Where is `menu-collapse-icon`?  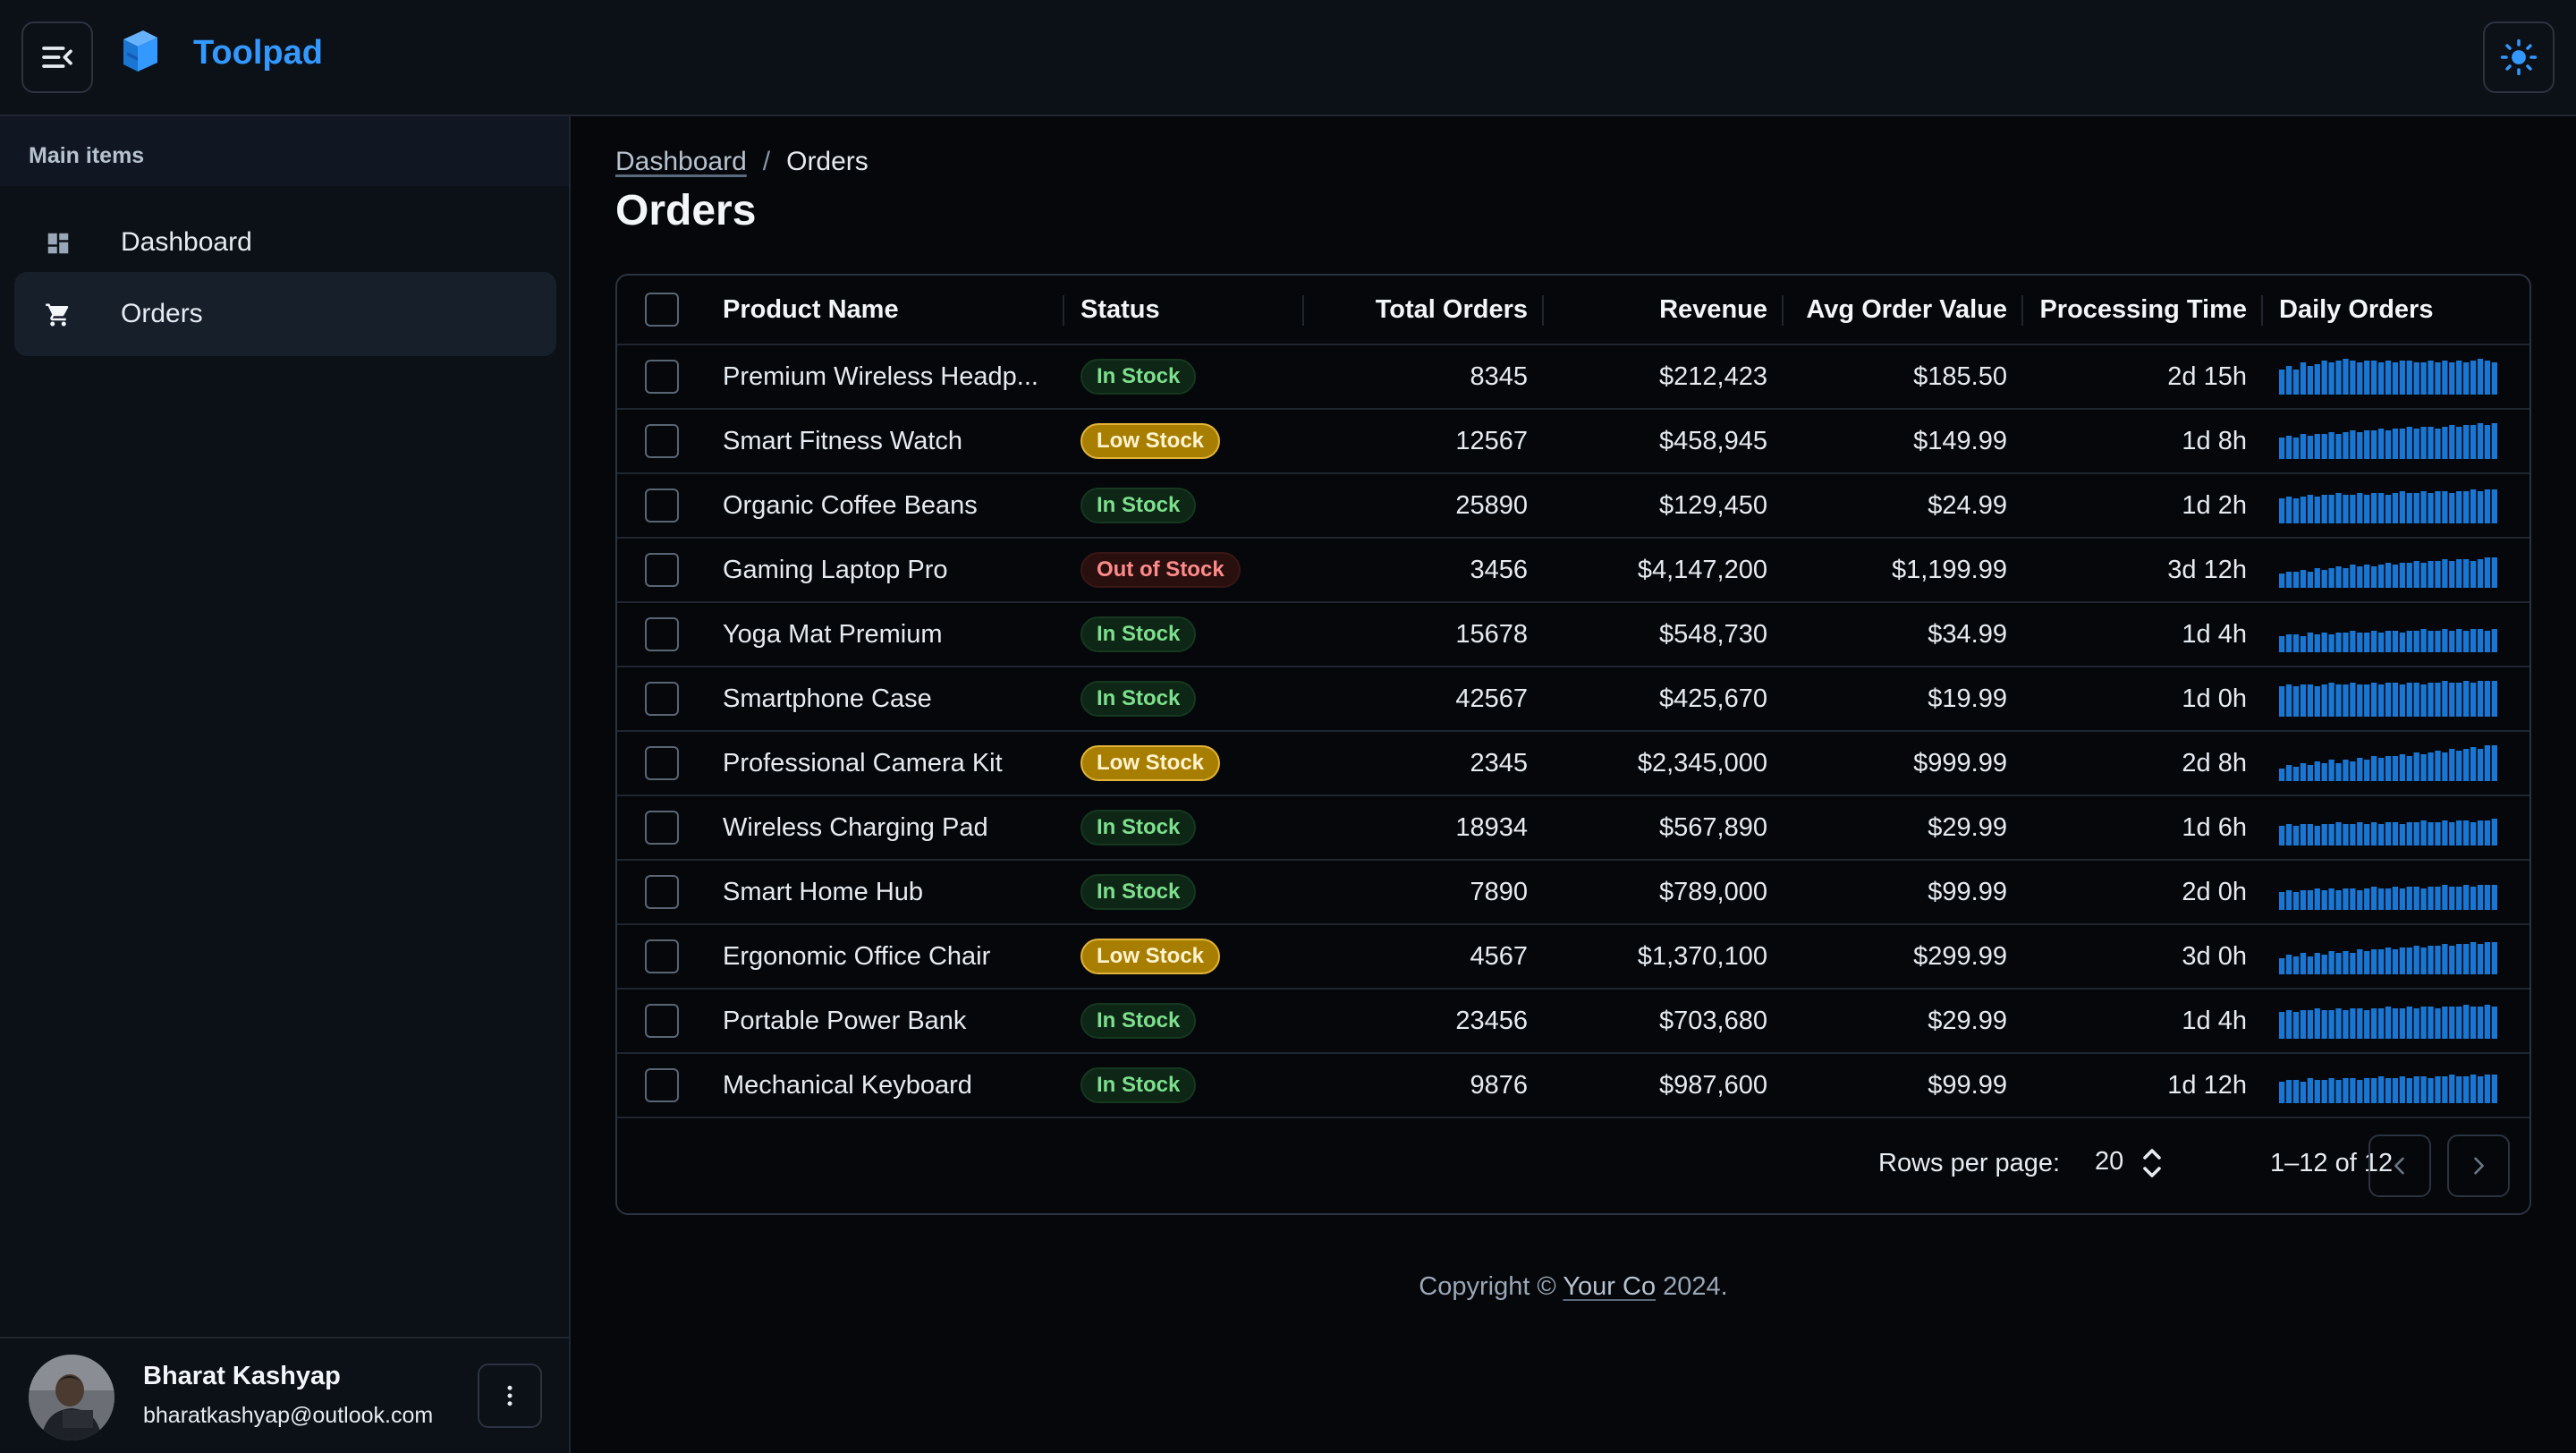 menu-collapse-icon is located at coordinates (57, 57).